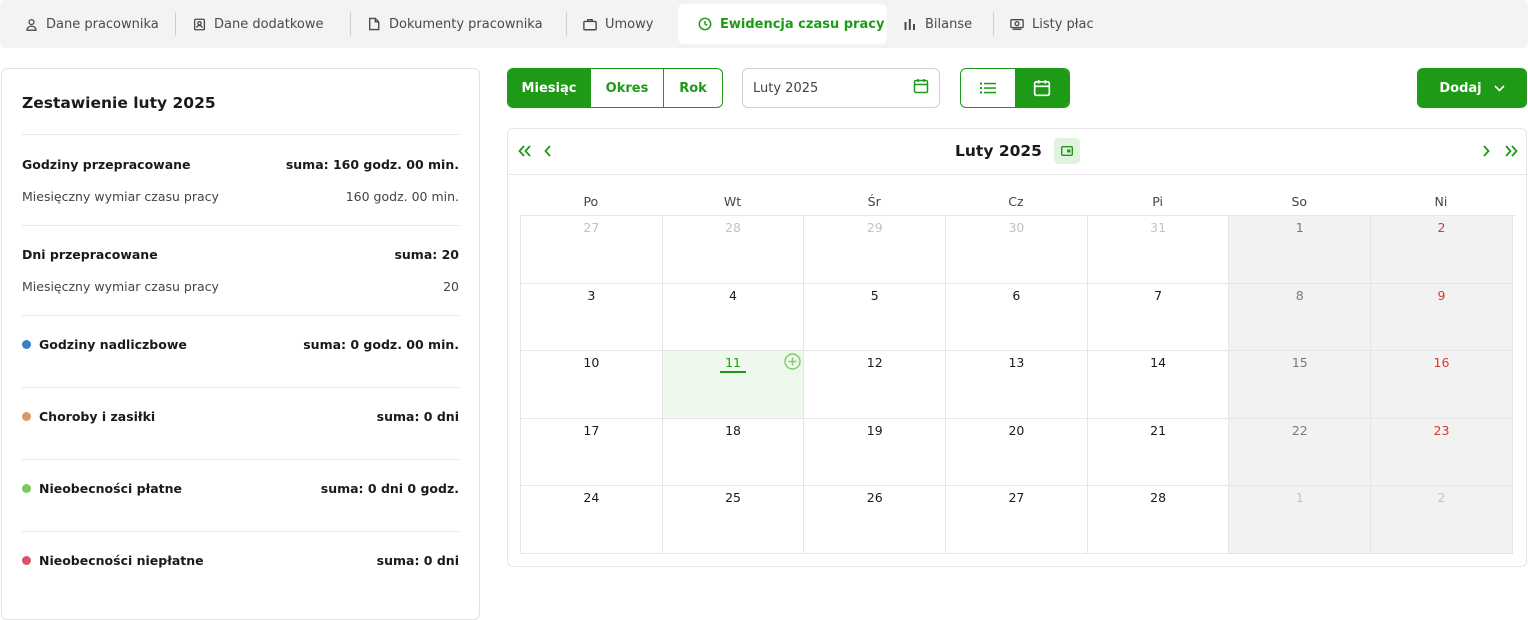 This screenshot has height=620, width=1528. Describe the element at coordinates (102, 24) in the screenshot. I see `tab-label: Dane pracownika` at that location.